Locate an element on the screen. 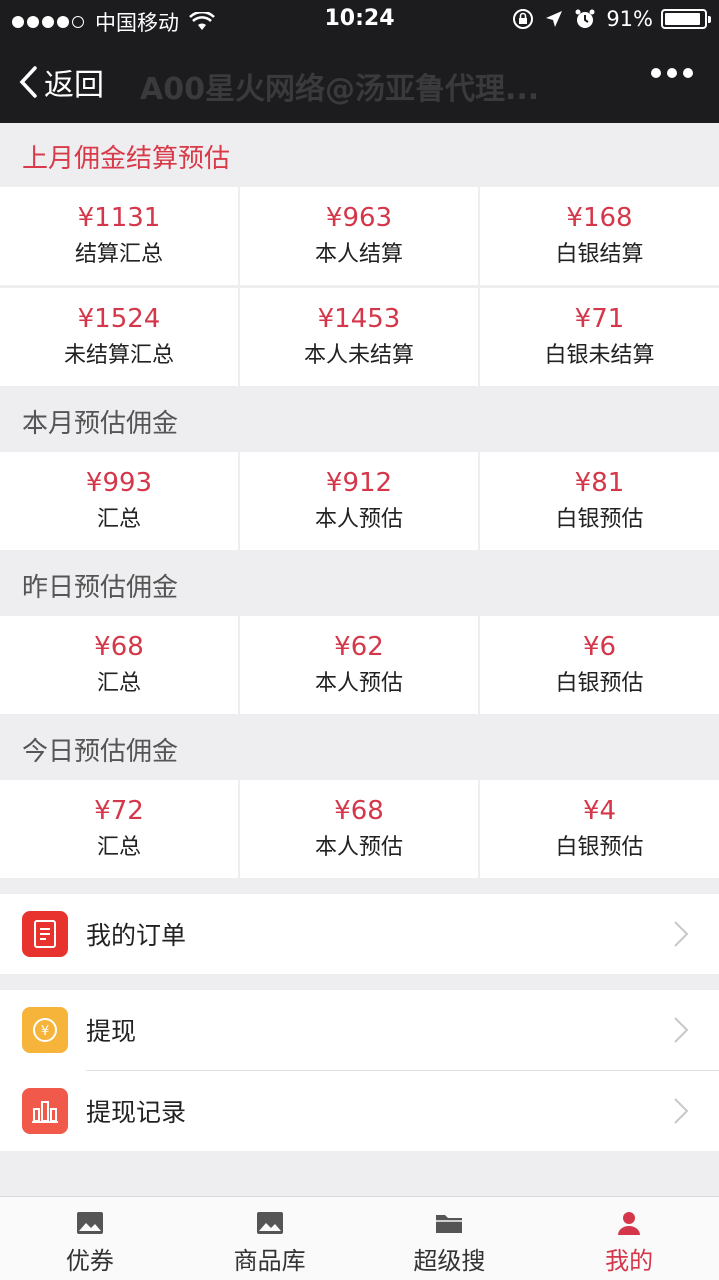 Image resolution: width=719 pixels, height=1280 pixels. stat-value: ¥72 is located at coordinates (119, 811).